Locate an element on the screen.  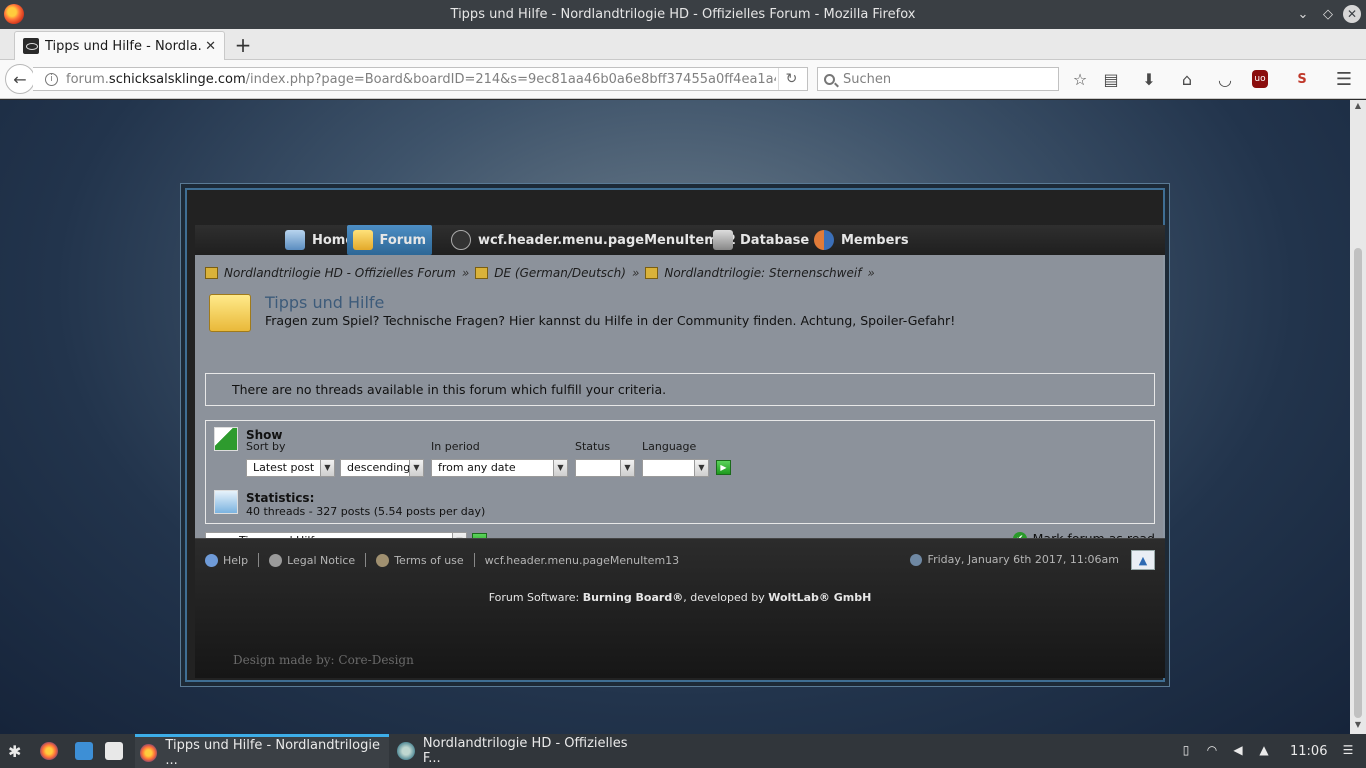
taskbar-app-launcher is located at coordinates (118, 751).